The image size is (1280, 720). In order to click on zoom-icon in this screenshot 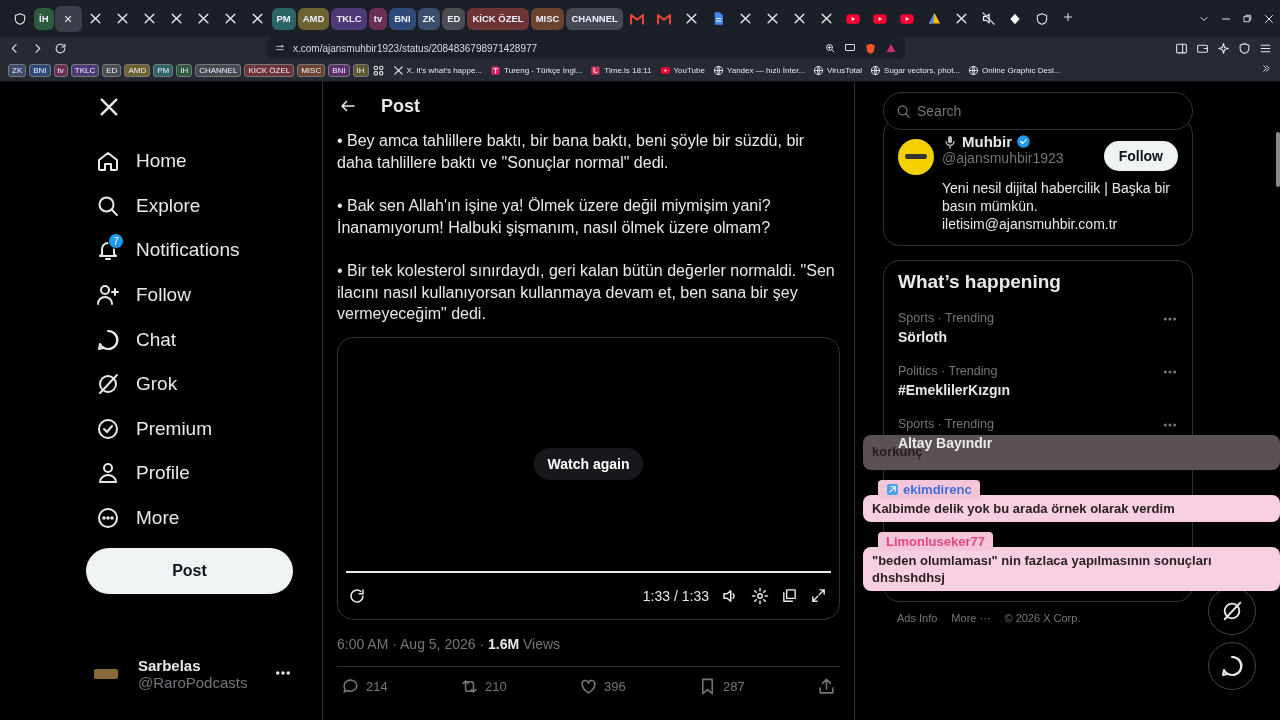, I will do `click(830, 48)`.